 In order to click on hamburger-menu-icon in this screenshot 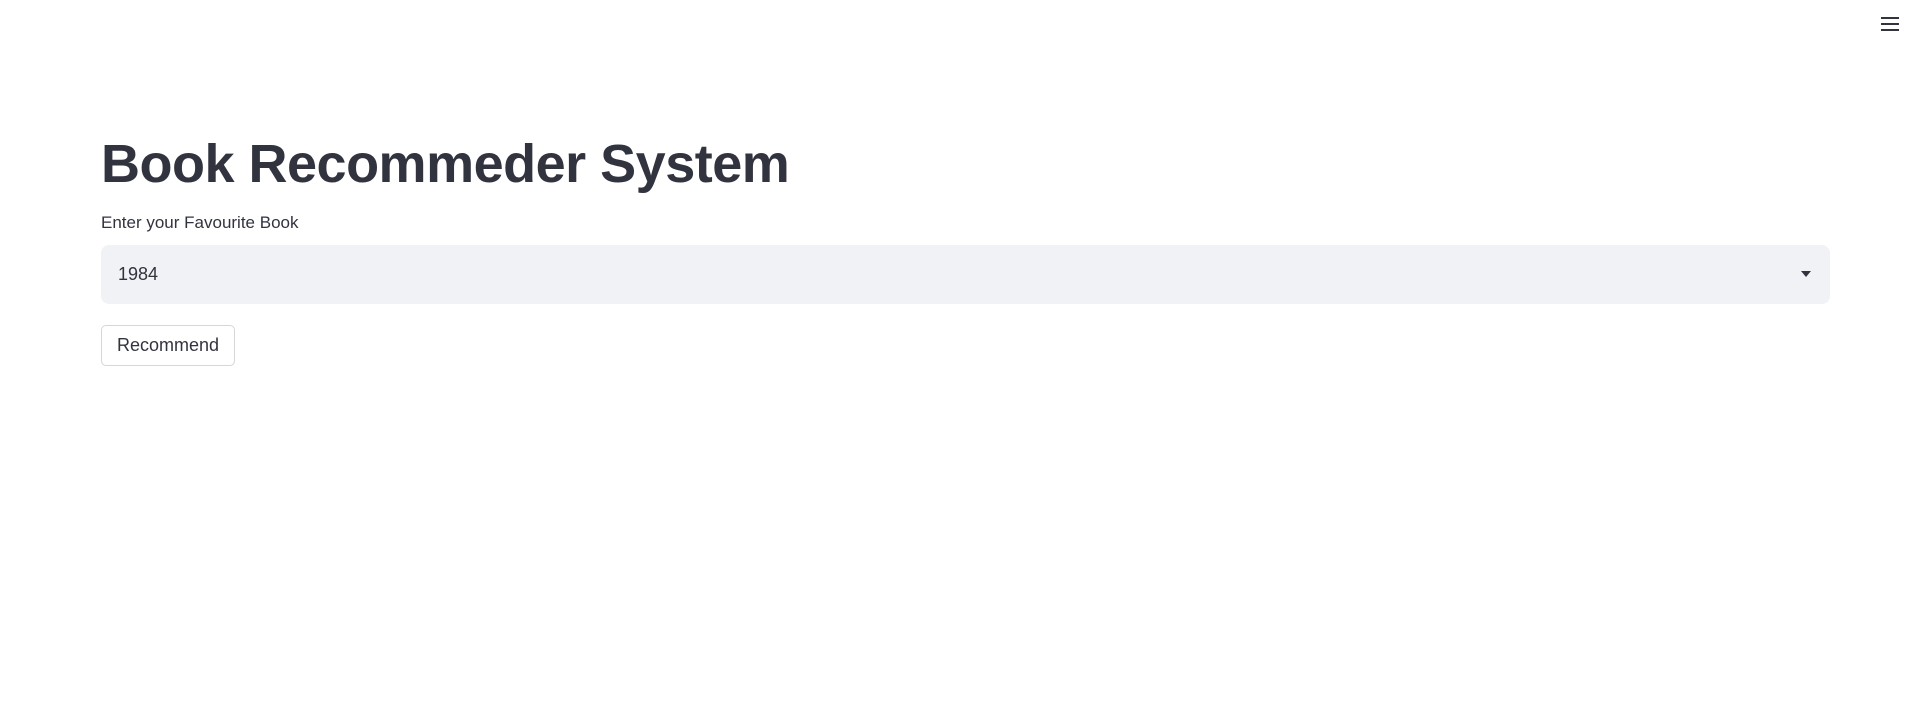, I will do `click(1890, 24)`.